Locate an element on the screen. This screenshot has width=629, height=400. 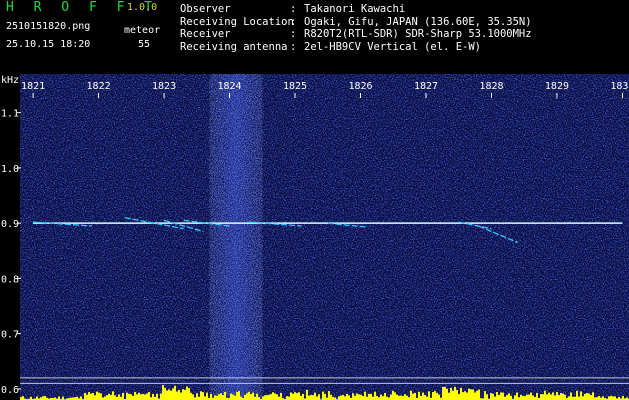
detection-label: meteor is located at coordinates (142, 30).